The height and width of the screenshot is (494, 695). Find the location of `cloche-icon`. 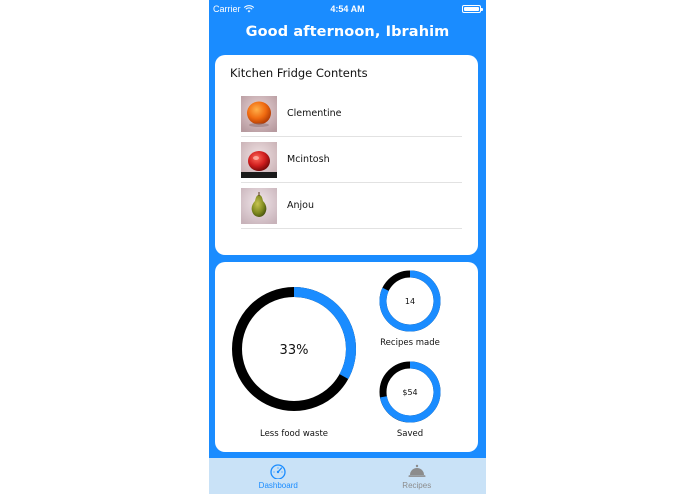

cloche-icon is located at coordinates (417, 470).